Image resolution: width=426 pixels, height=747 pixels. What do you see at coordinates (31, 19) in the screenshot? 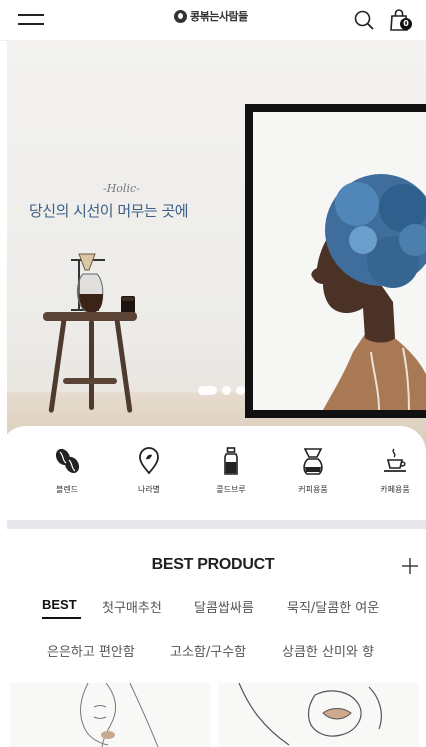
I see `hamburger-menu-icon` at bounding box center [31, 19].